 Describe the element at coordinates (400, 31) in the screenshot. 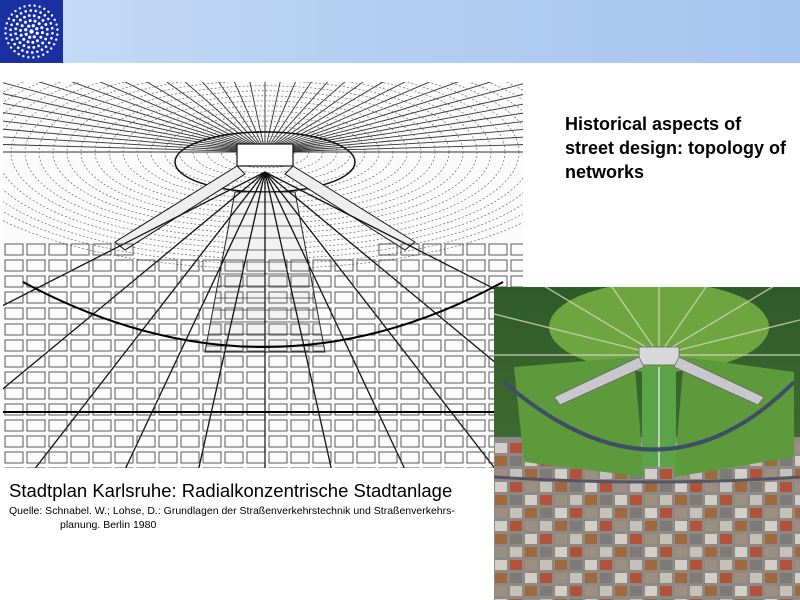

I see `header-bar` at that location.